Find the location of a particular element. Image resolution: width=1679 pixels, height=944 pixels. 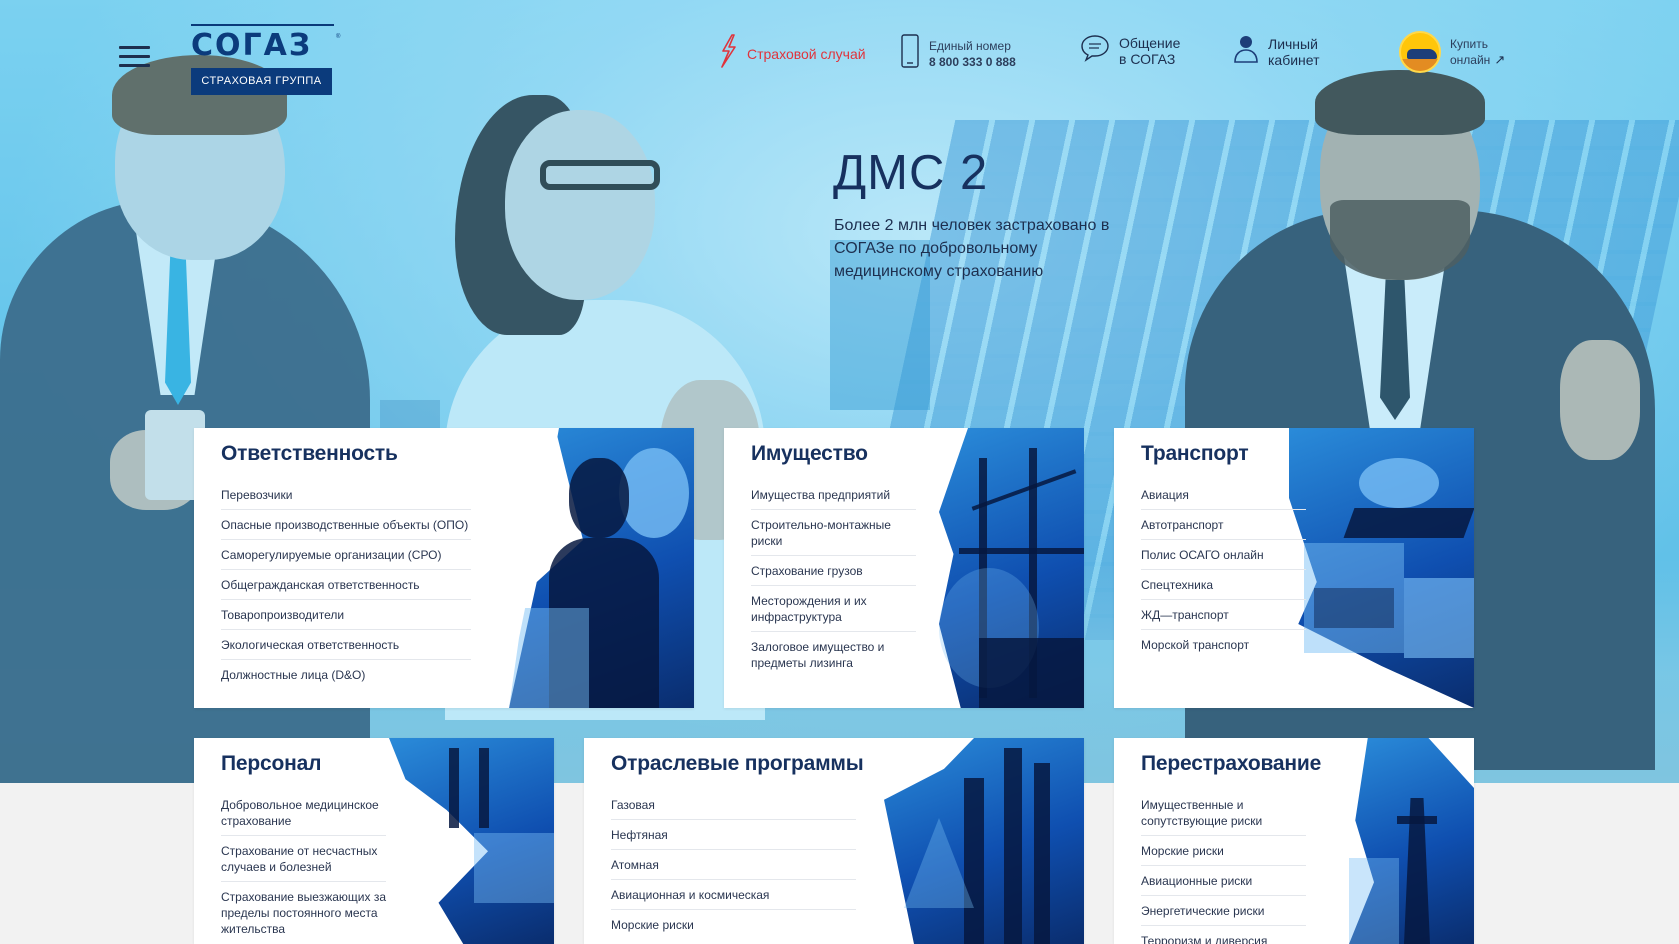

chat-link: Общение в СОГАЗ is located at coordinates (1130, 50).